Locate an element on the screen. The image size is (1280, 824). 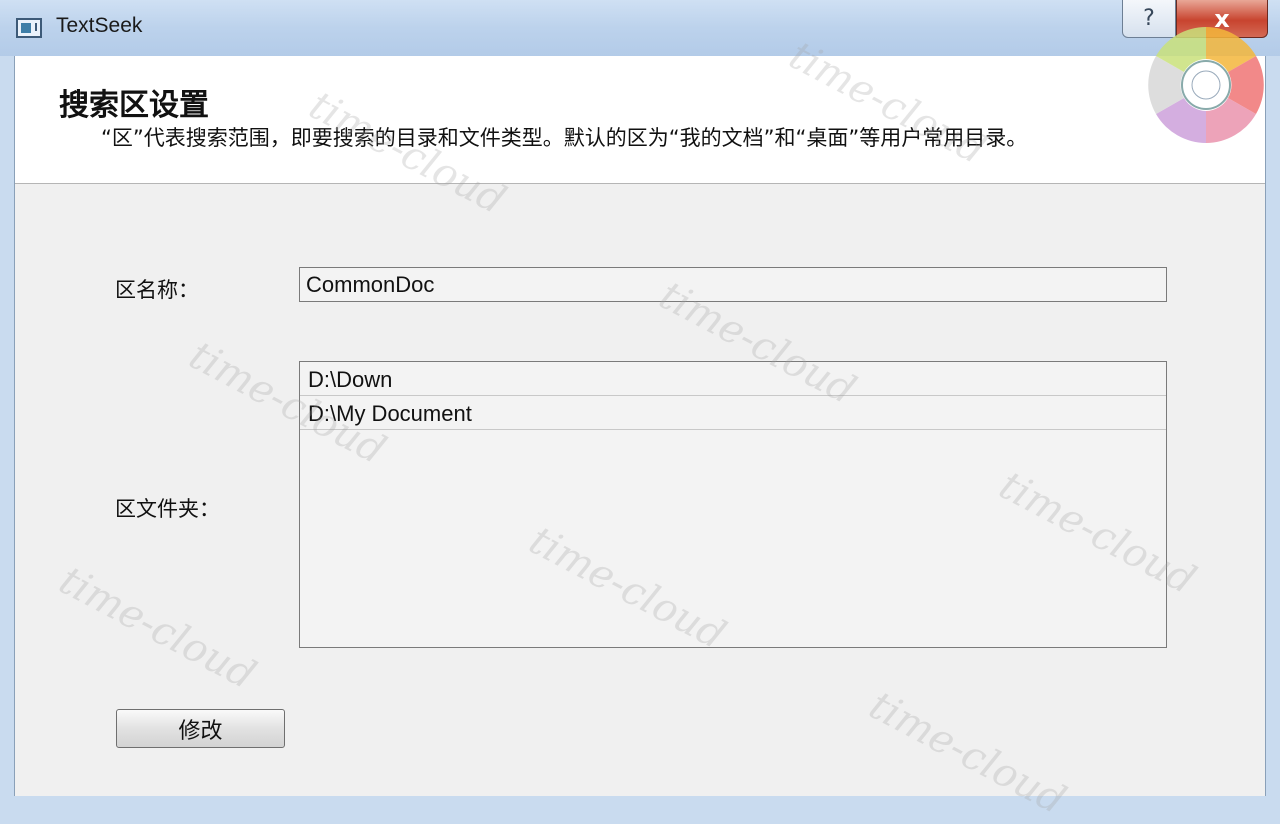
window-title: TextSeek is located at coordinates (99, 25).